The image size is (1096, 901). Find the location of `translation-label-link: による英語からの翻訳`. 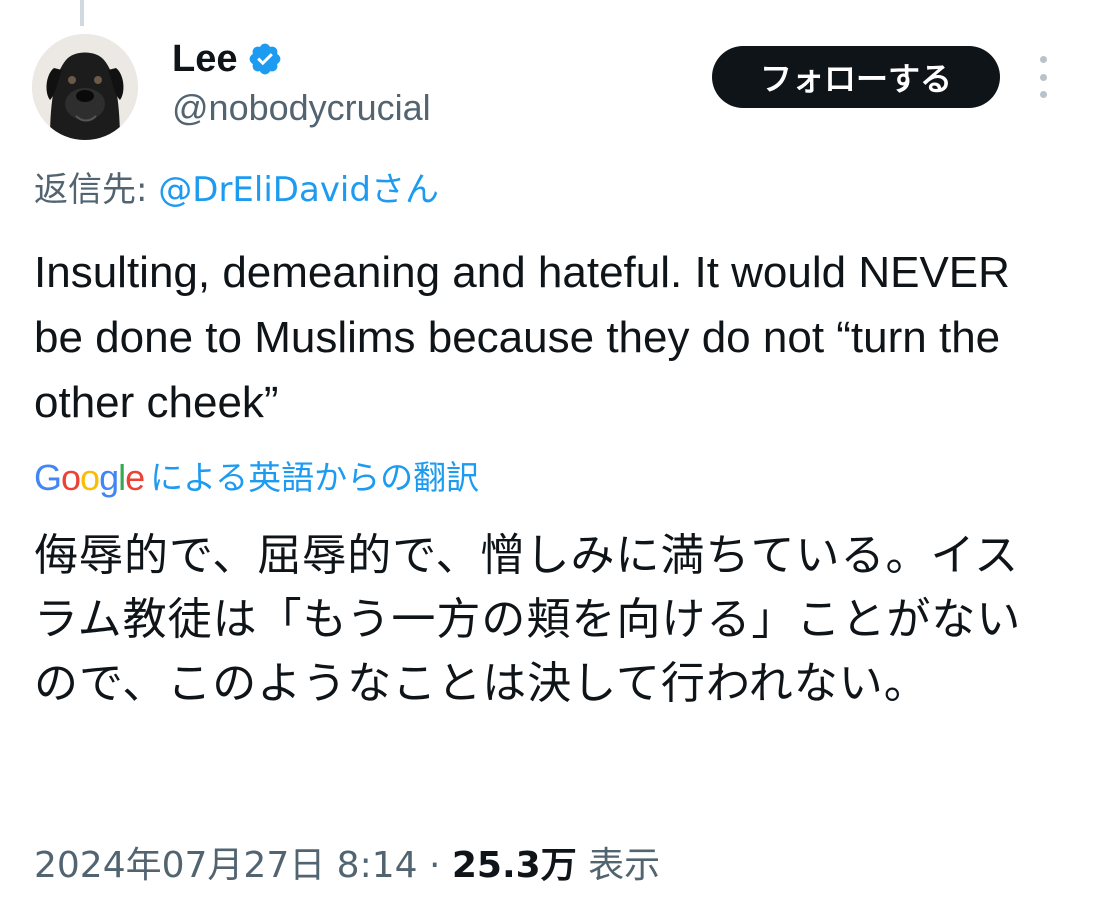

translation-label-link: による英語からの翻訳 is located at coordinates (314, 478).